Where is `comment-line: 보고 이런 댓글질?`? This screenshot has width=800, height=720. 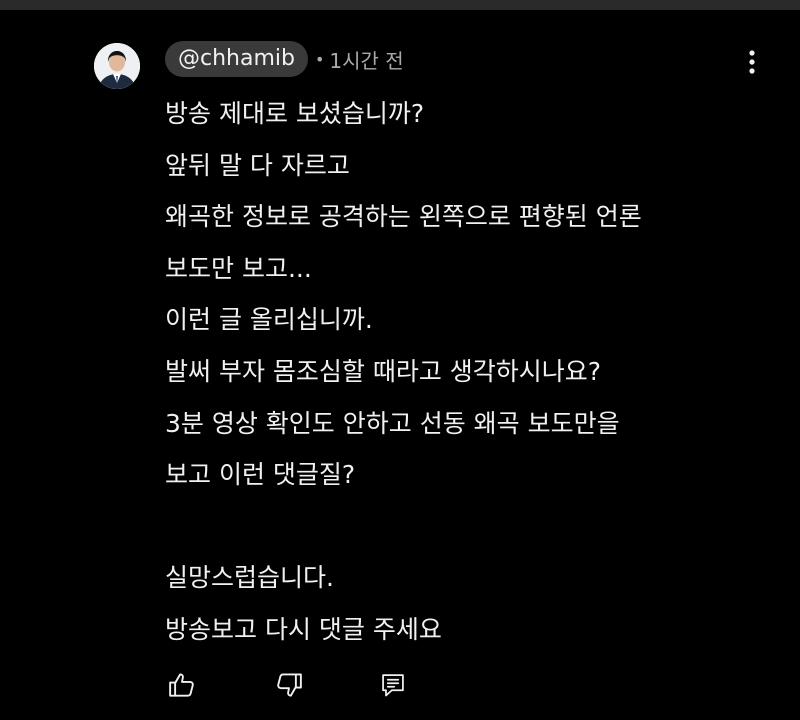 comment-line: 보고 이런 댓글질? is located at coordinates (260, 475).